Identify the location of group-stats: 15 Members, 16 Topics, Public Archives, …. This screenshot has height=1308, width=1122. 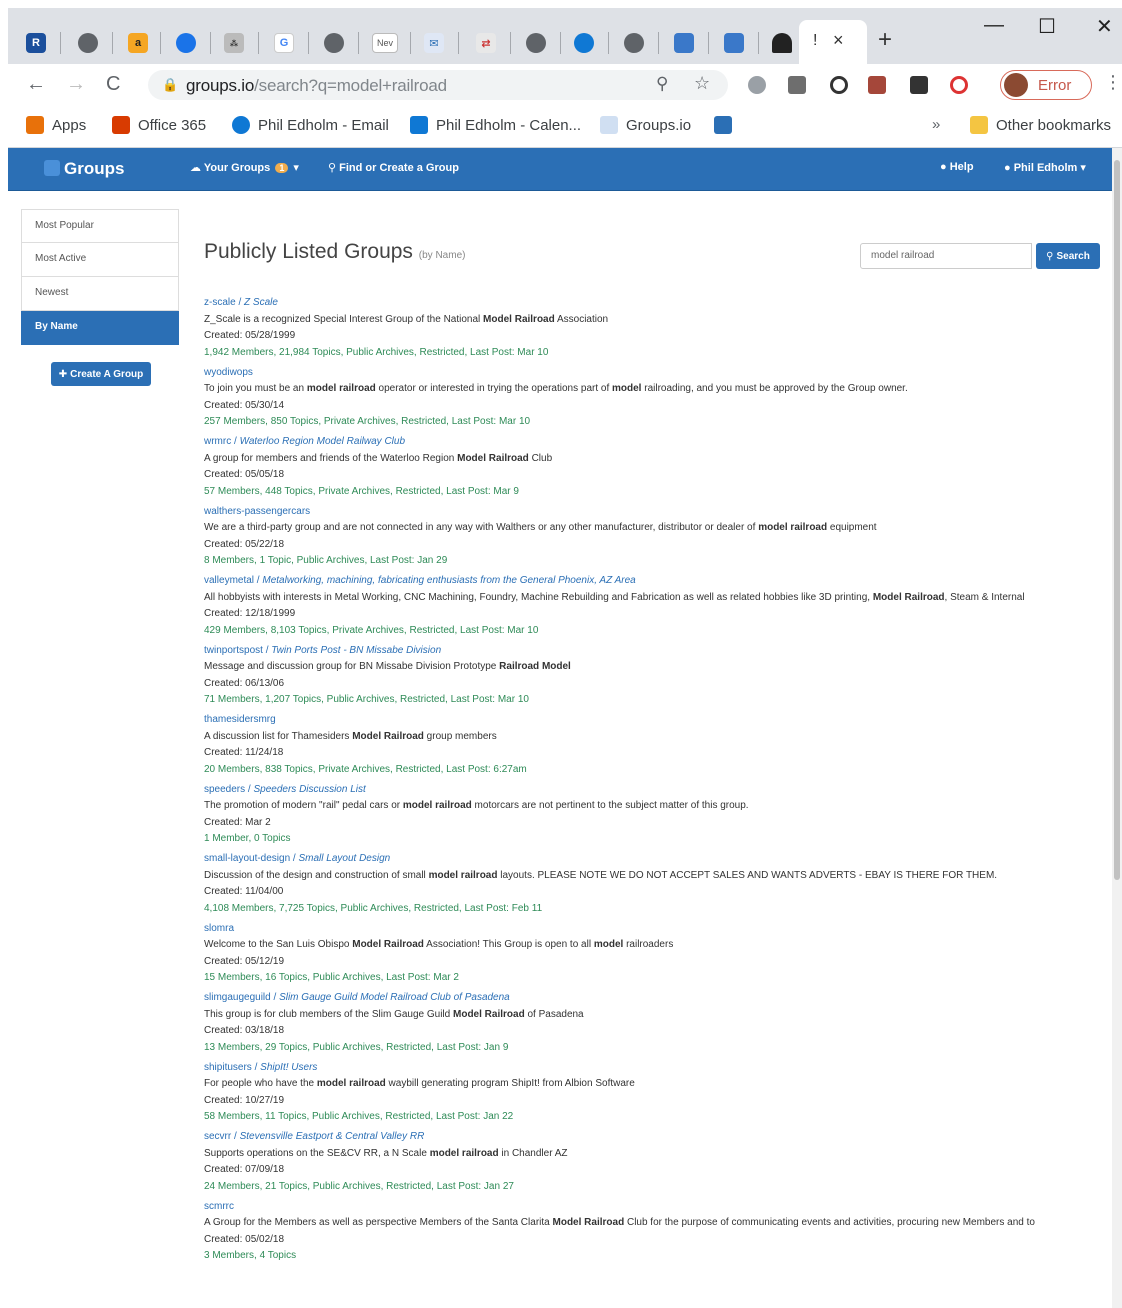
(654, 978).